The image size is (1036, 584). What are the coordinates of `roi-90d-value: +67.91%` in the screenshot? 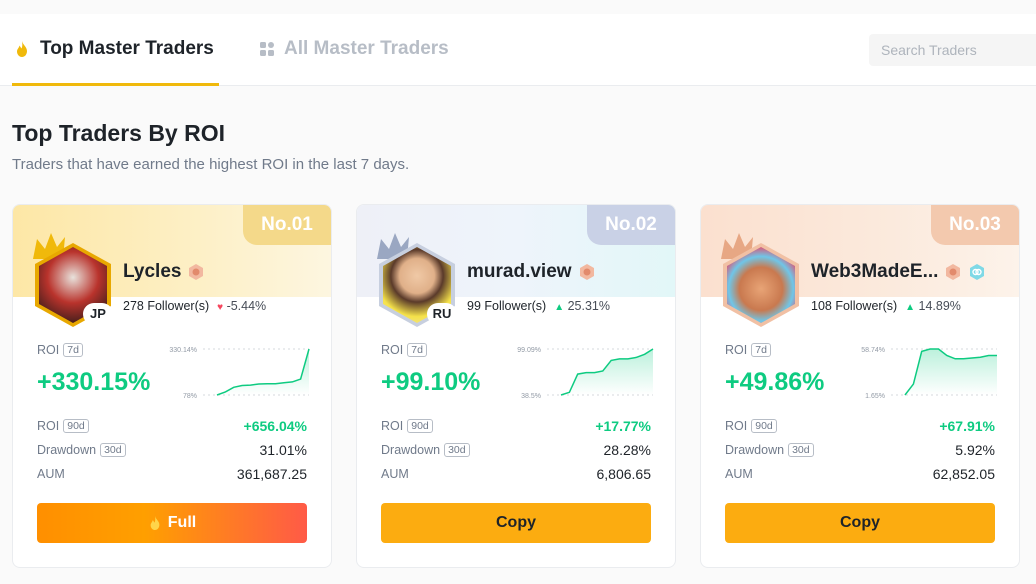 It's located at (967, 426).